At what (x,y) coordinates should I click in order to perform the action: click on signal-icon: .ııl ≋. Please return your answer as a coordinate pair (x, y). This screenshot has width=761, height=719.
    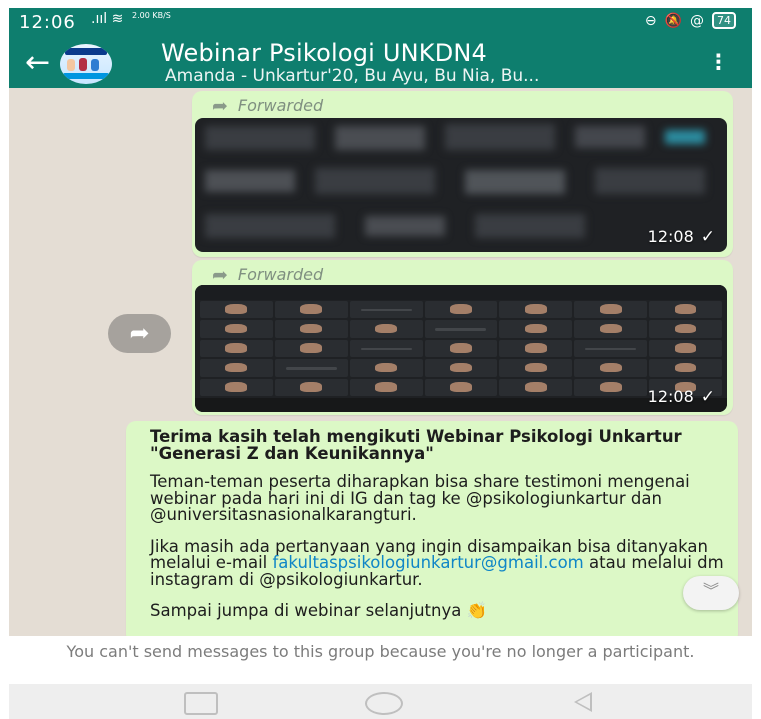
    Looking at the image, I should click on (107, 19).